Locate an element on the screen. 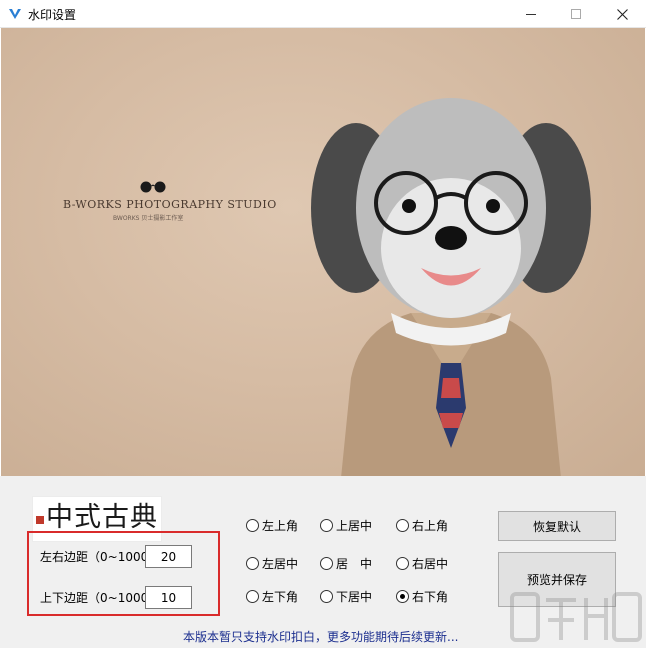 This screenshot has width=646, height=648. radio-bottom-center: 下居中 is located at coordinates (346, 596).